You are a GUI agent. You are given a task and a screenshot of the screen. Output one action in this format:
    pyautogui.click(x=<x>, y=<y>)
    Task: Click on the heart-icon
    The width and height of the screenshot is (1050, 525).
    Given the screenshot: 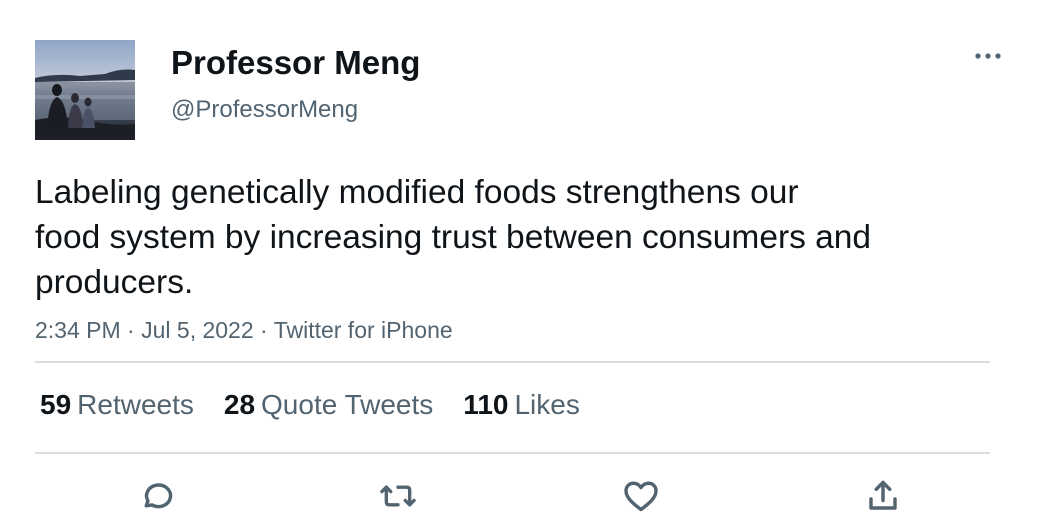 What is the action you would take?
    pyautogui.click(x=641, y=496)
    